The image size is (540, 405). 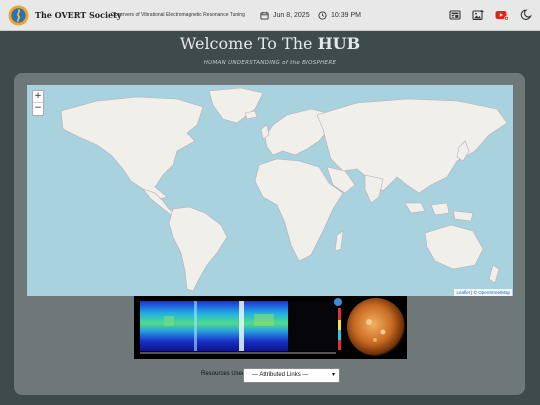 What do you see at coordinates (502, 15) in the screenshot?
I see `youtube-icon` at bounding box center [502, 15].